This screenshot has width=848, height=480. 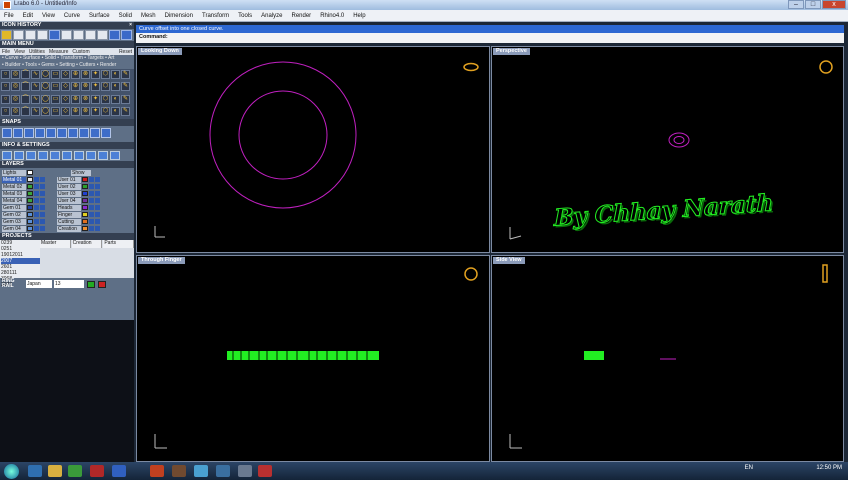 What do you see at coordinates (125, 87) in the screenshot?
I see `tool-icon: ✎` at bounding box center [125, 87].